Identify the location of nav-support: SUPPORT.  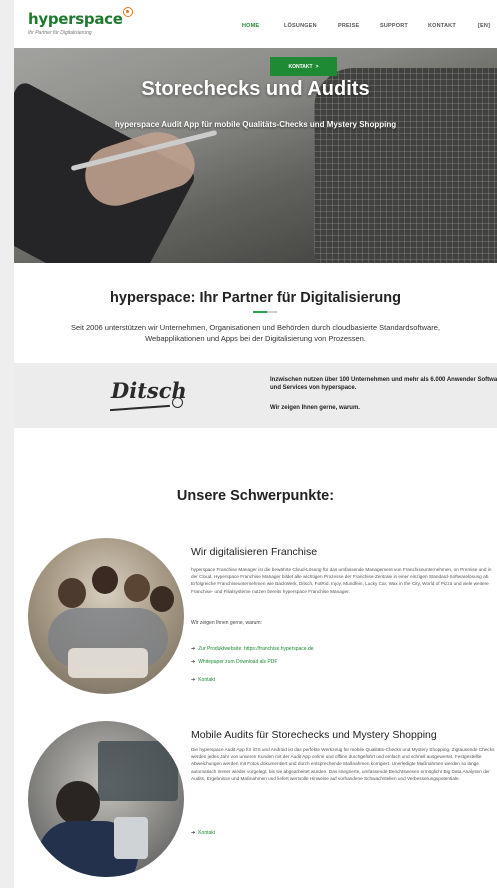
(394, 26).